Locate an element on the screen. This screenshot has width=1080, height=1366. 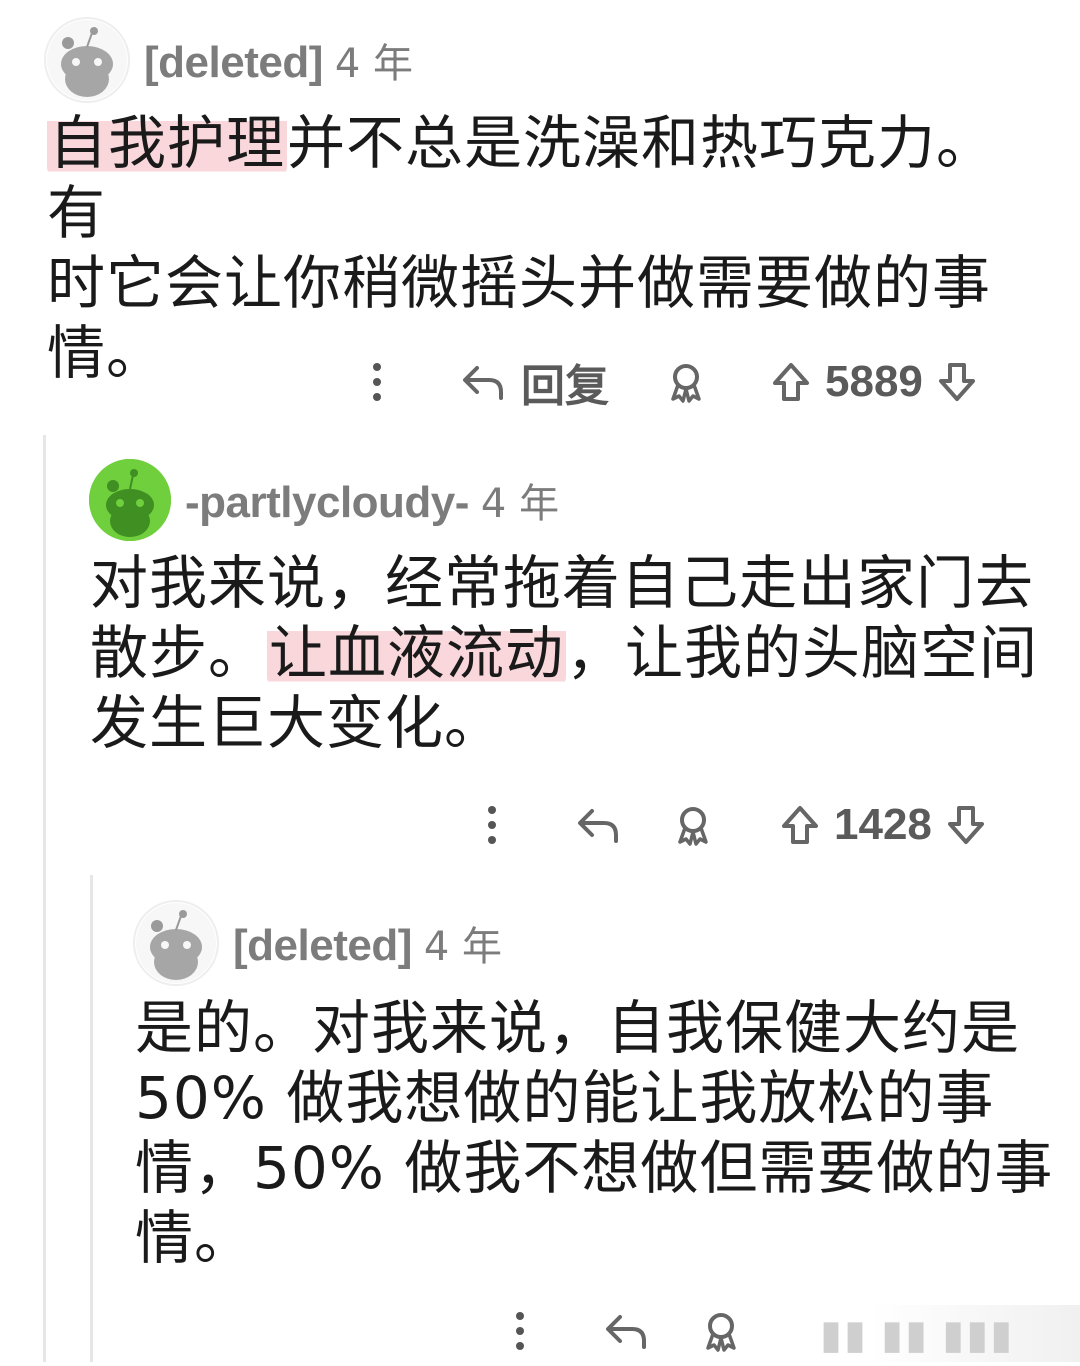
comment-3-actions is located at coordinates (620, 1331).